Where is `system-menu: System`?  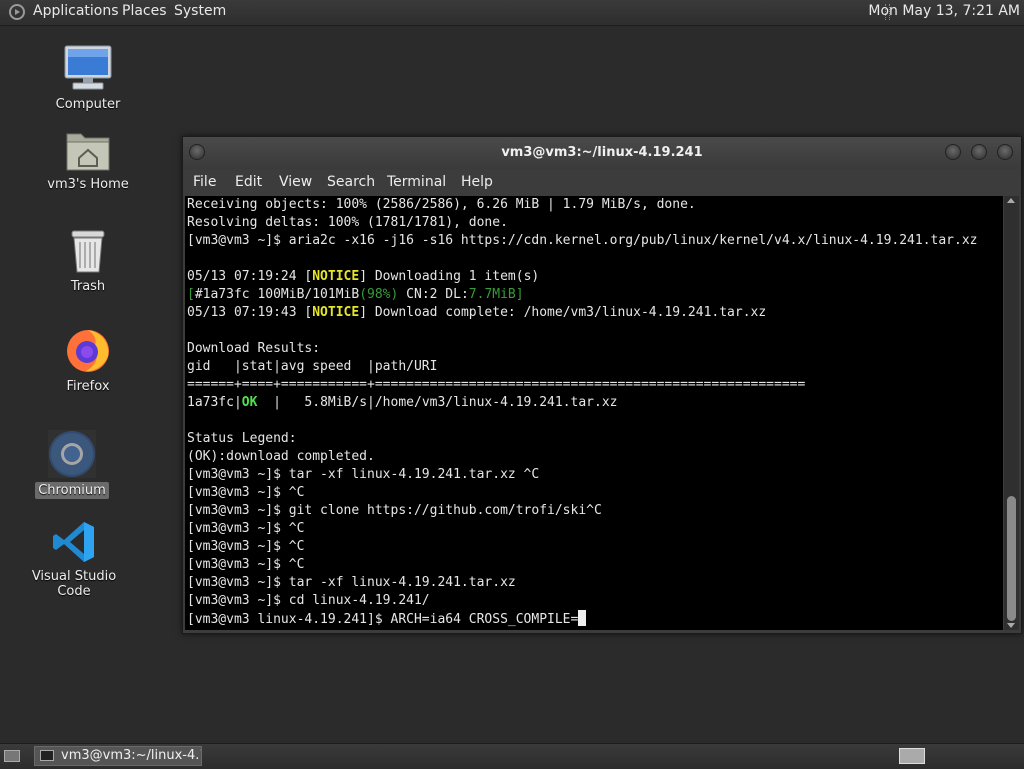
system-menu: System is located at coordinates (200, 11).